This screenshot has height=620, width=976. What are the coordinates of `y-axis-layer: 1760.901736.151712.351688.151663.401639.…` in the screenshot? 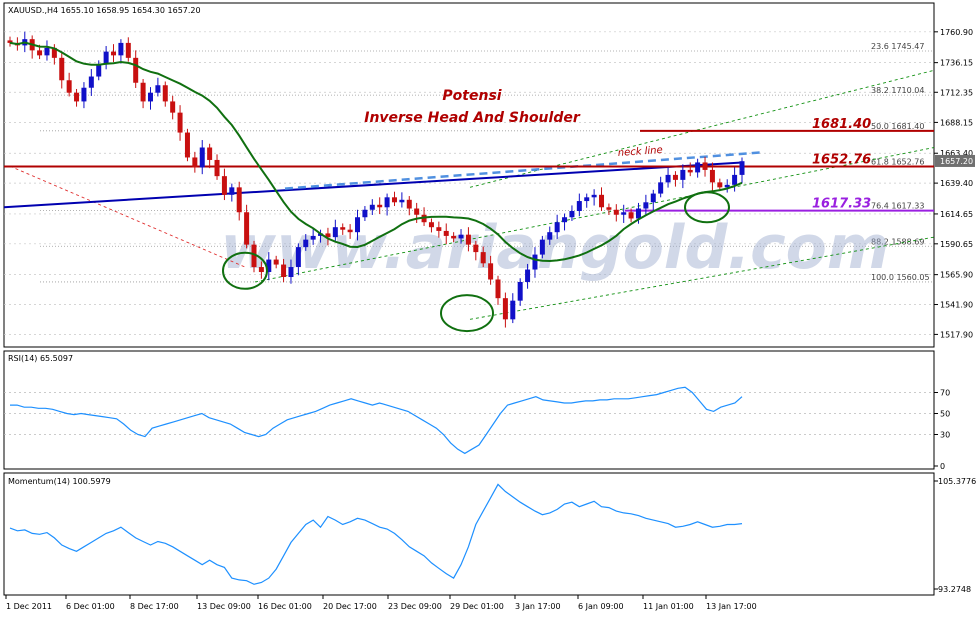 It's located at (955, 311).